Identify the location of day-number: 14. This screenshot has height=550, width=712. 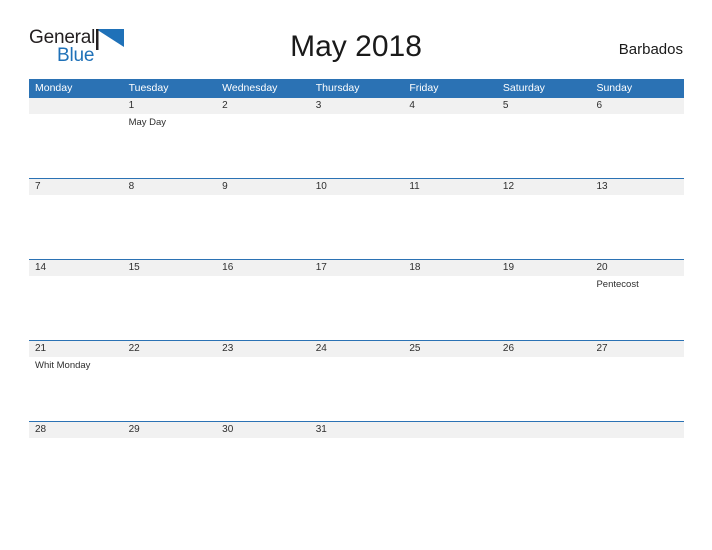
(76, 268).